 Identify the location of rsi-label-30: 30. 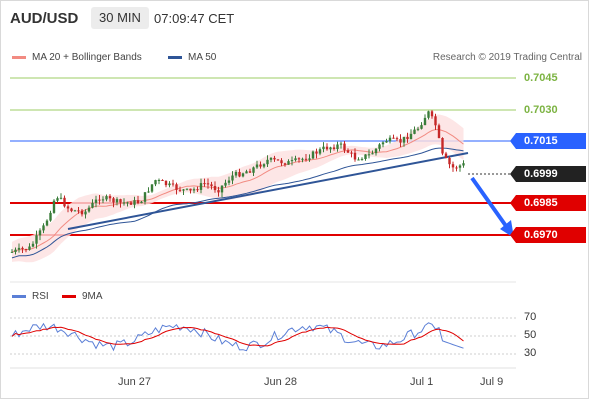
(530, 353).